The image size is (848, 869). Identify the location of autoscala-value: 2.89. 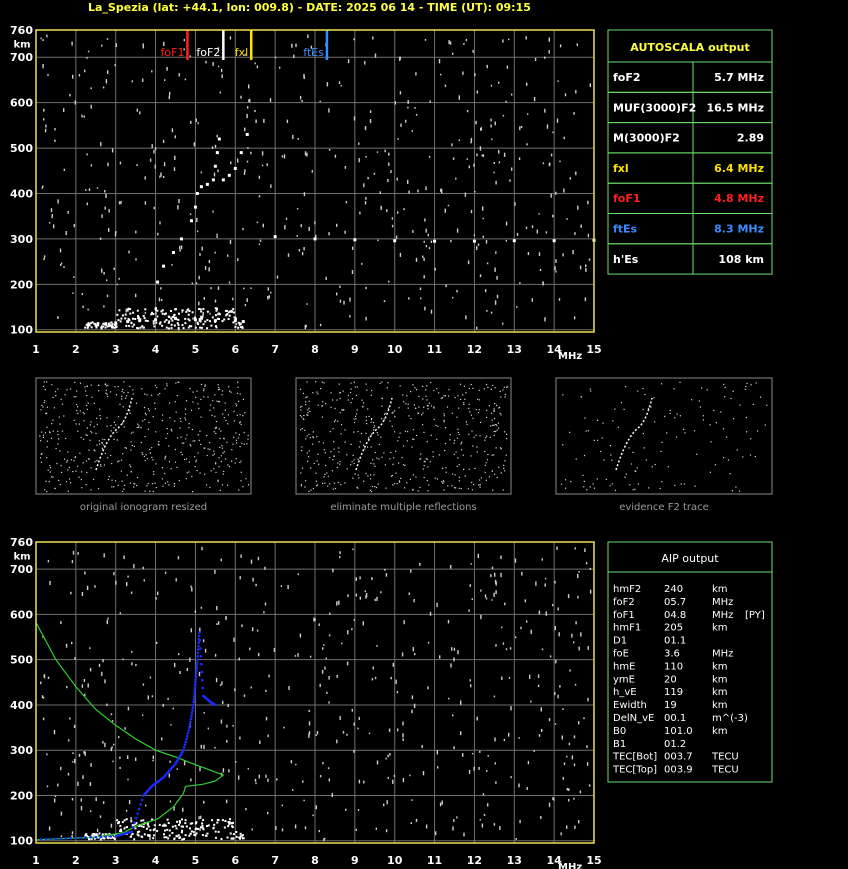
(750, 138).